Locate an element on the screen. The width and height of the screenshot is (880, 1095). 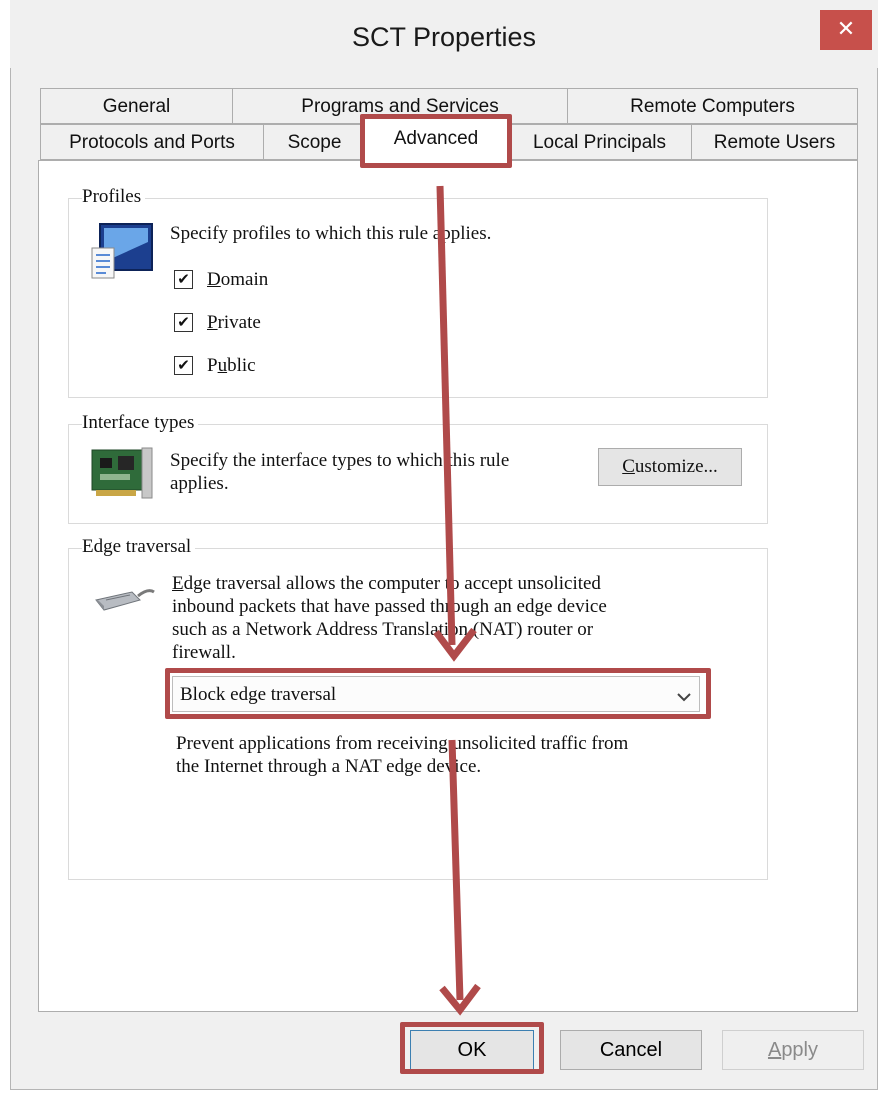
annotation-arrows is located at coordinates (457, 600).